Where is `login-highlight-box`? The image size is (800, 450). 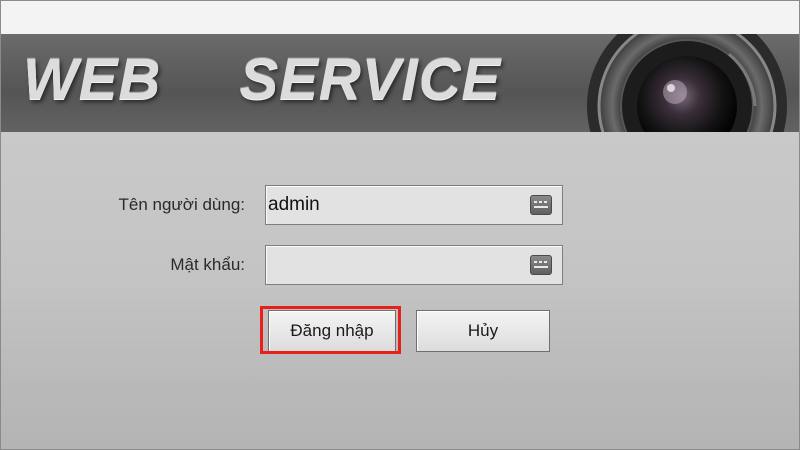 login-highlight-box is located at coordinates (330, 330).